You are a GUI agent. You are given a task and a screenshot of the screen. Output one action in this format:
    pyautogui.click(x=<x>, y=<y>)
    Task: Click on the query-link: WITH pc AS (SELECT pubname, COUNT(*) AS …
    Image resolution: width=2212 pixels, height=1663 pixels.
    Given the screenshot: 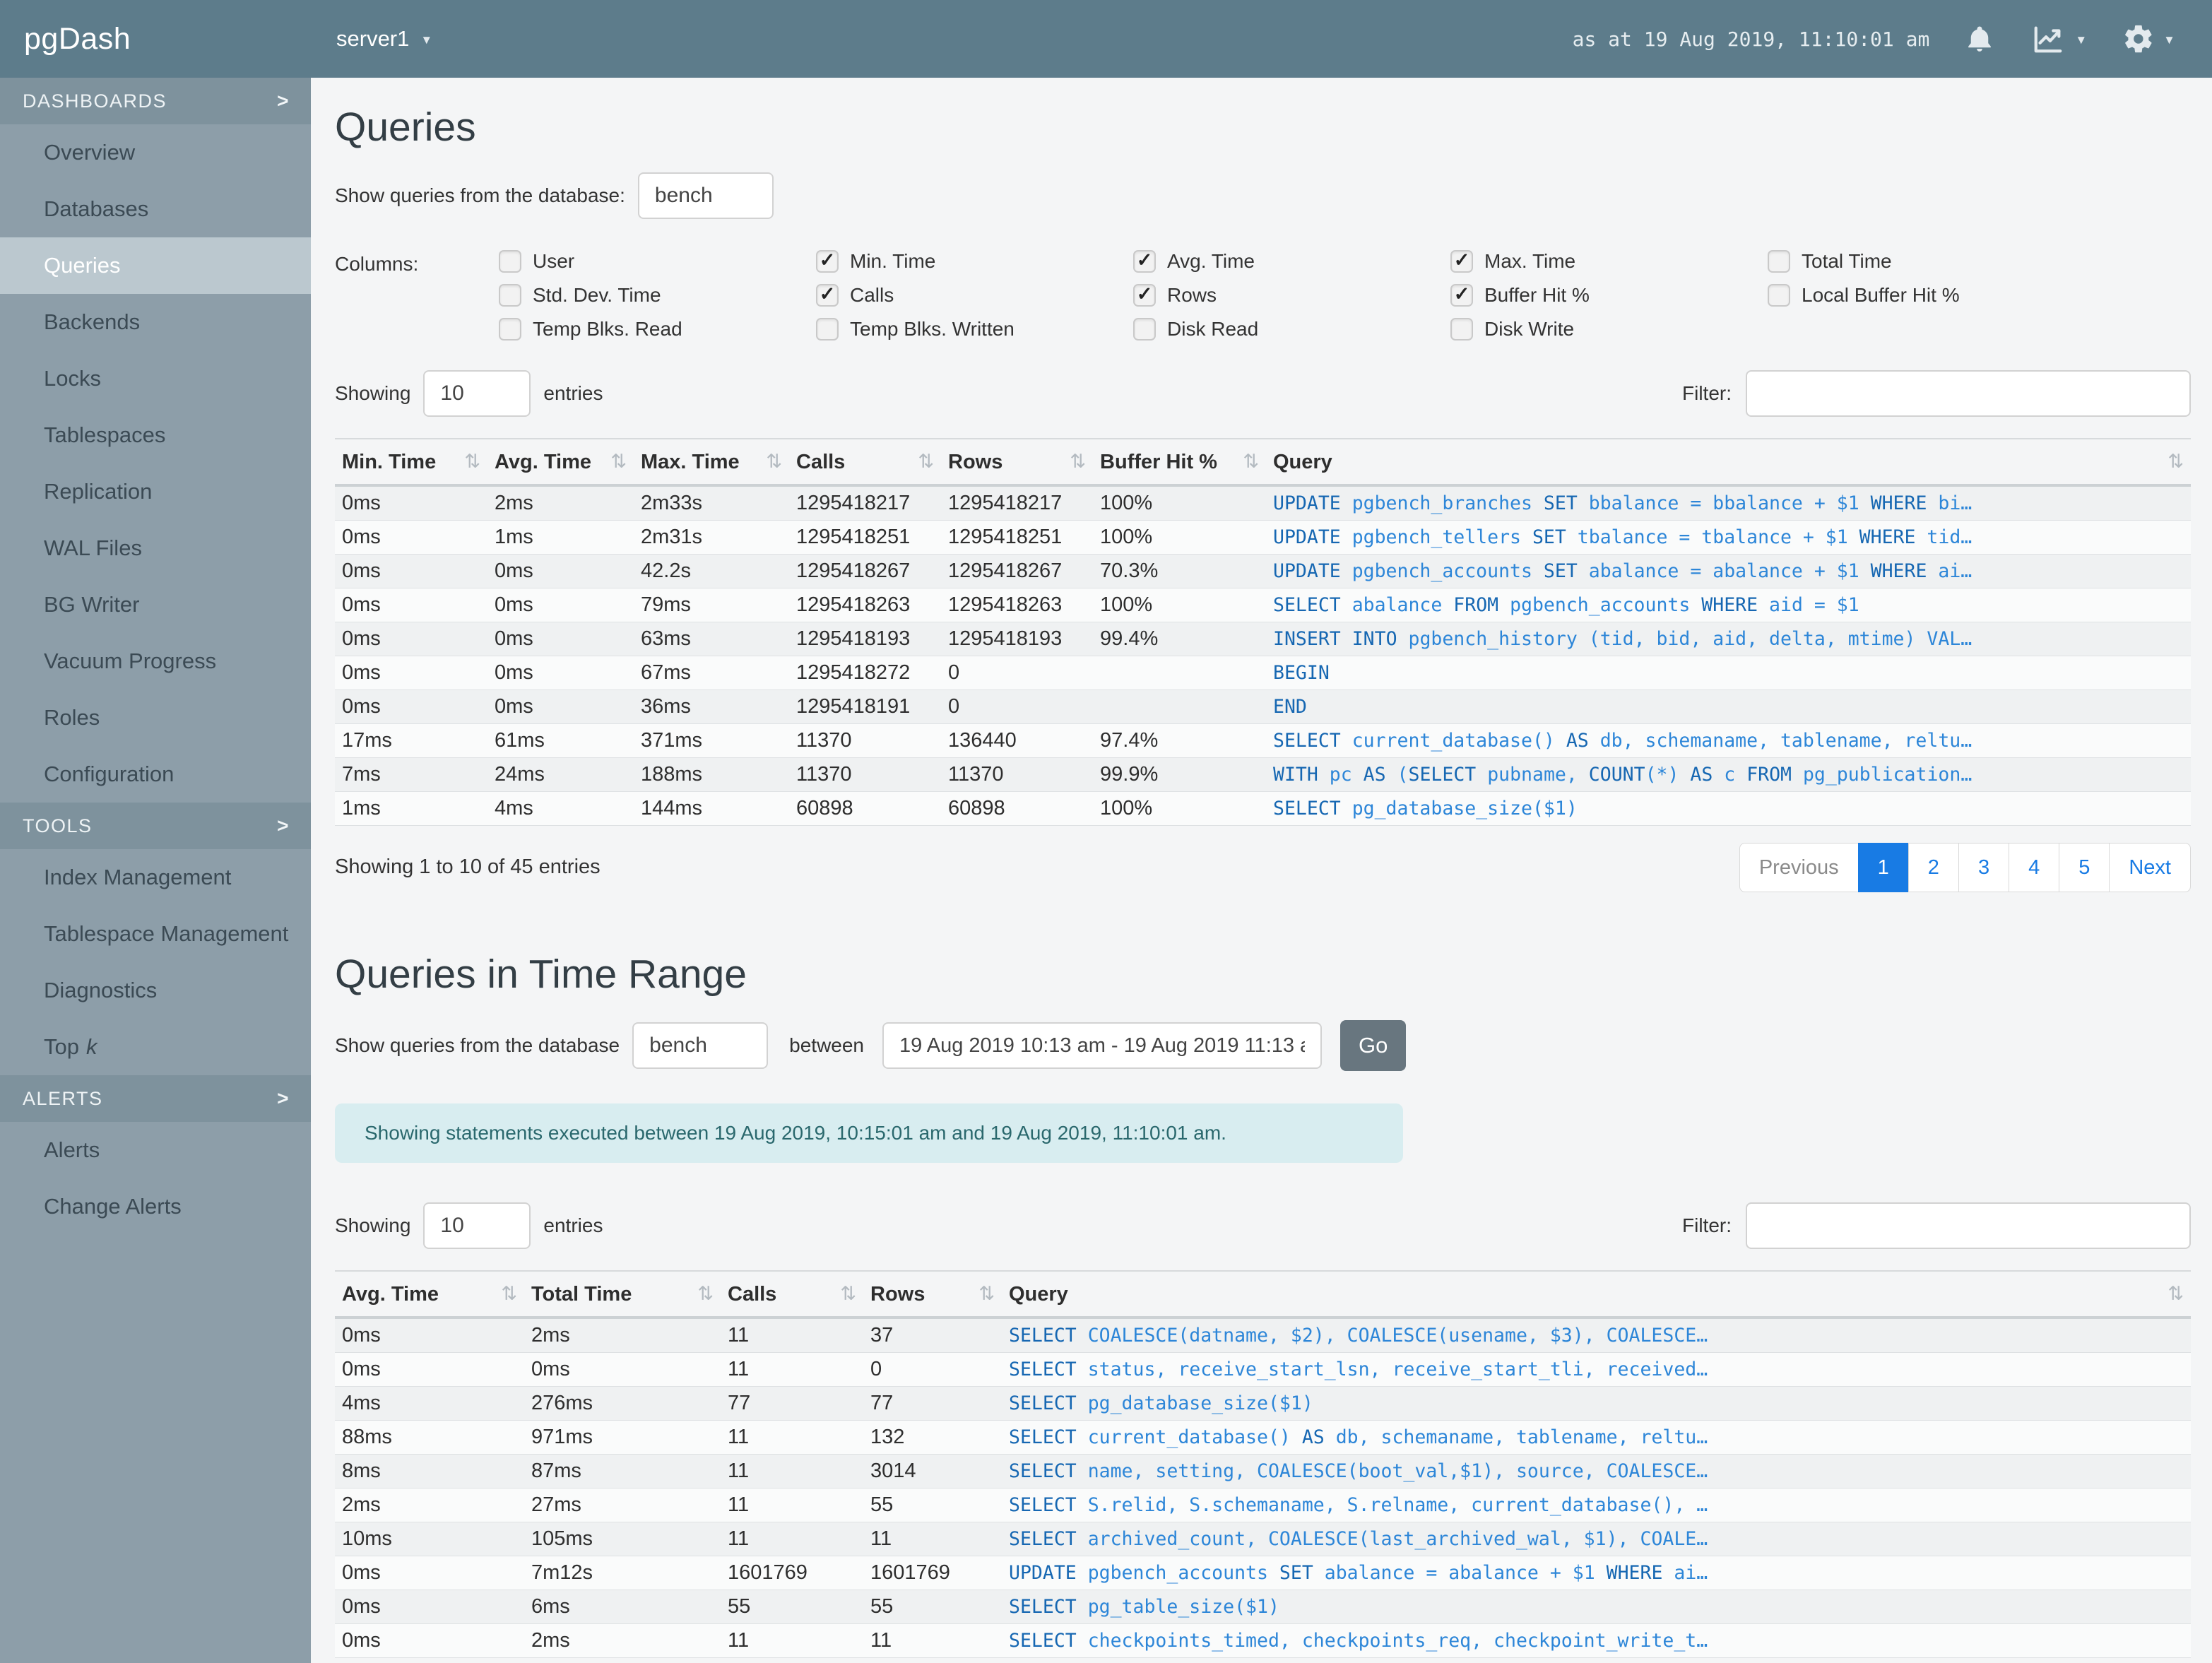 What is the action you would take?
    pyautogui.click(x=1728, y=775)
    